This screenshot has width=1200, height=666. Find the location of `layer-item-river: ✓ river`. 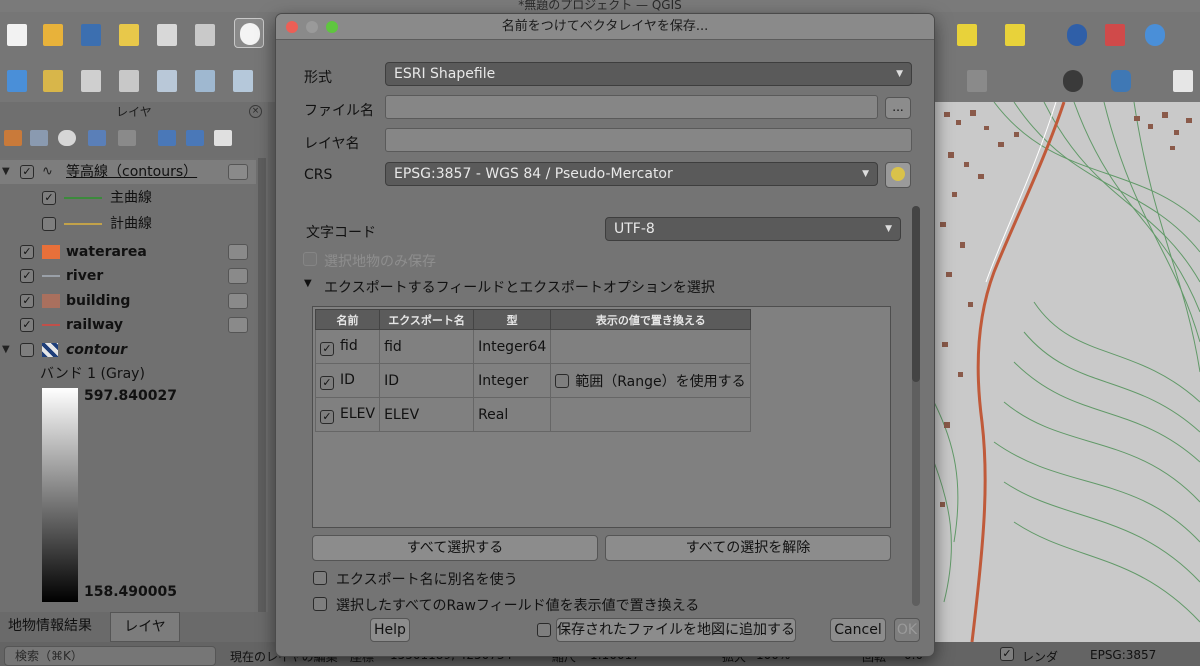

layer-item-river: ✓ river is located at coordinates (128, 276).